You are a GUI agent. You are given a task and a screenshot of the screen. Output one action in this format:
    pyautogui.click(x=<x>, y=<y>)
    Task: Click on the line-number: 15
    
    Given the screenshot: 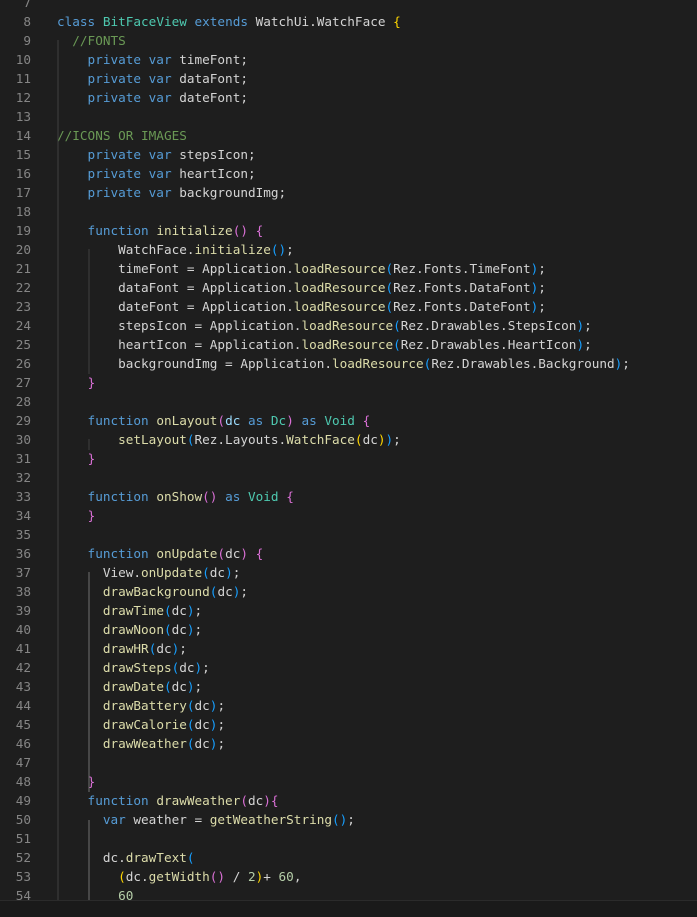 What is the action you would take?
    pyautogui.click(x=23, y=154)
    